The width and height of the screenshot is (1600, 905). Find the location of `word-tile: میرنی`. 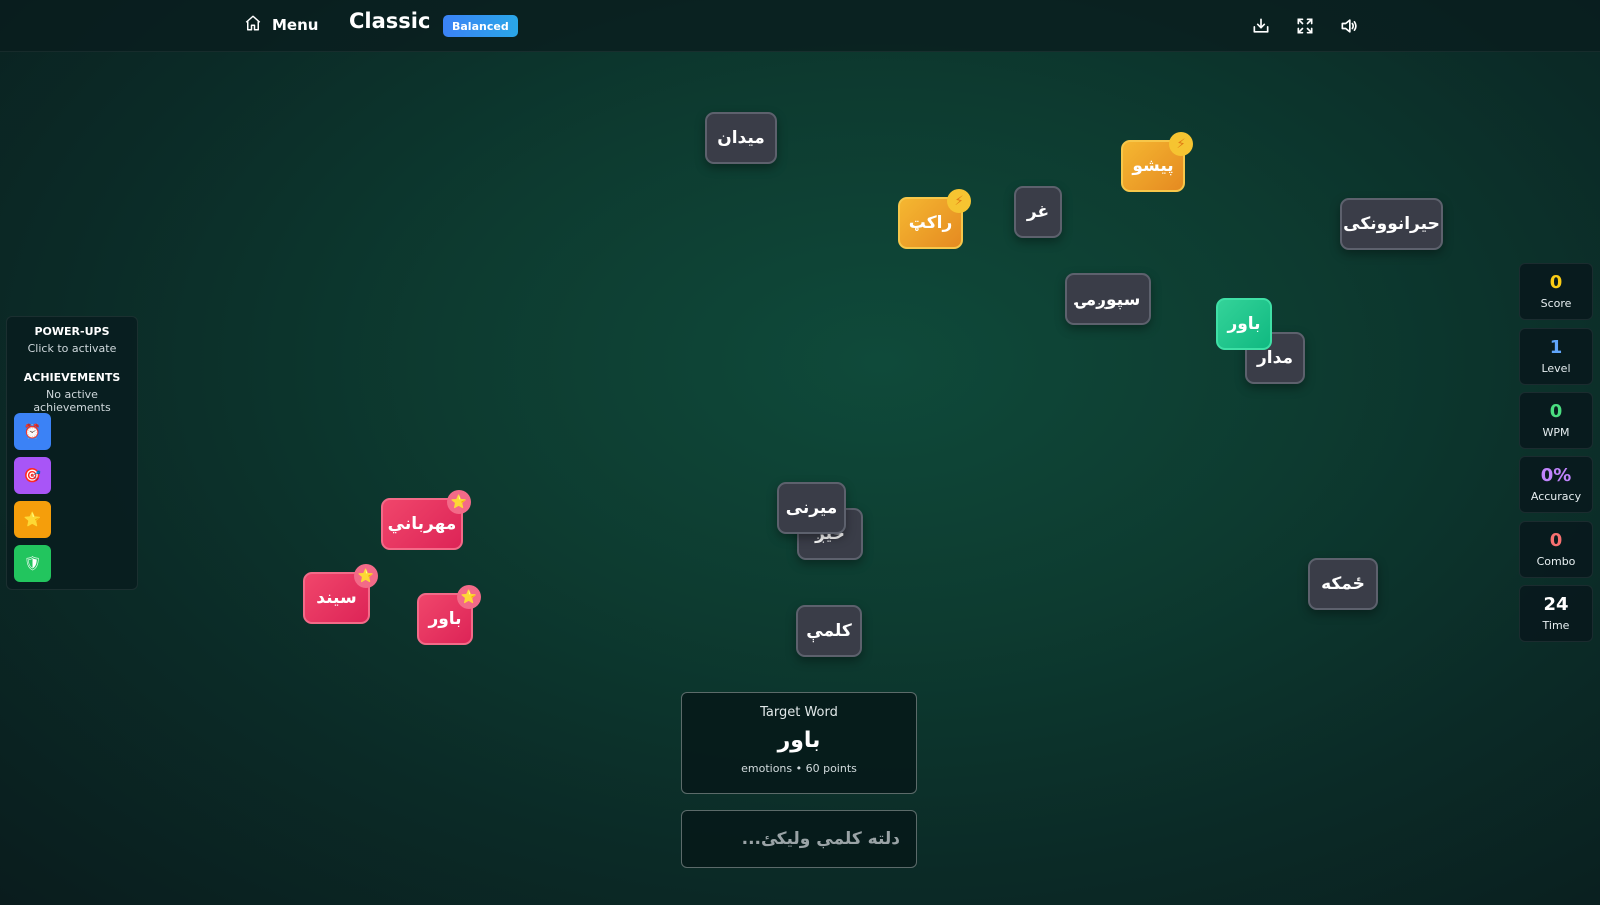

word-tile: میرنی is located at coordinates (811, 508).